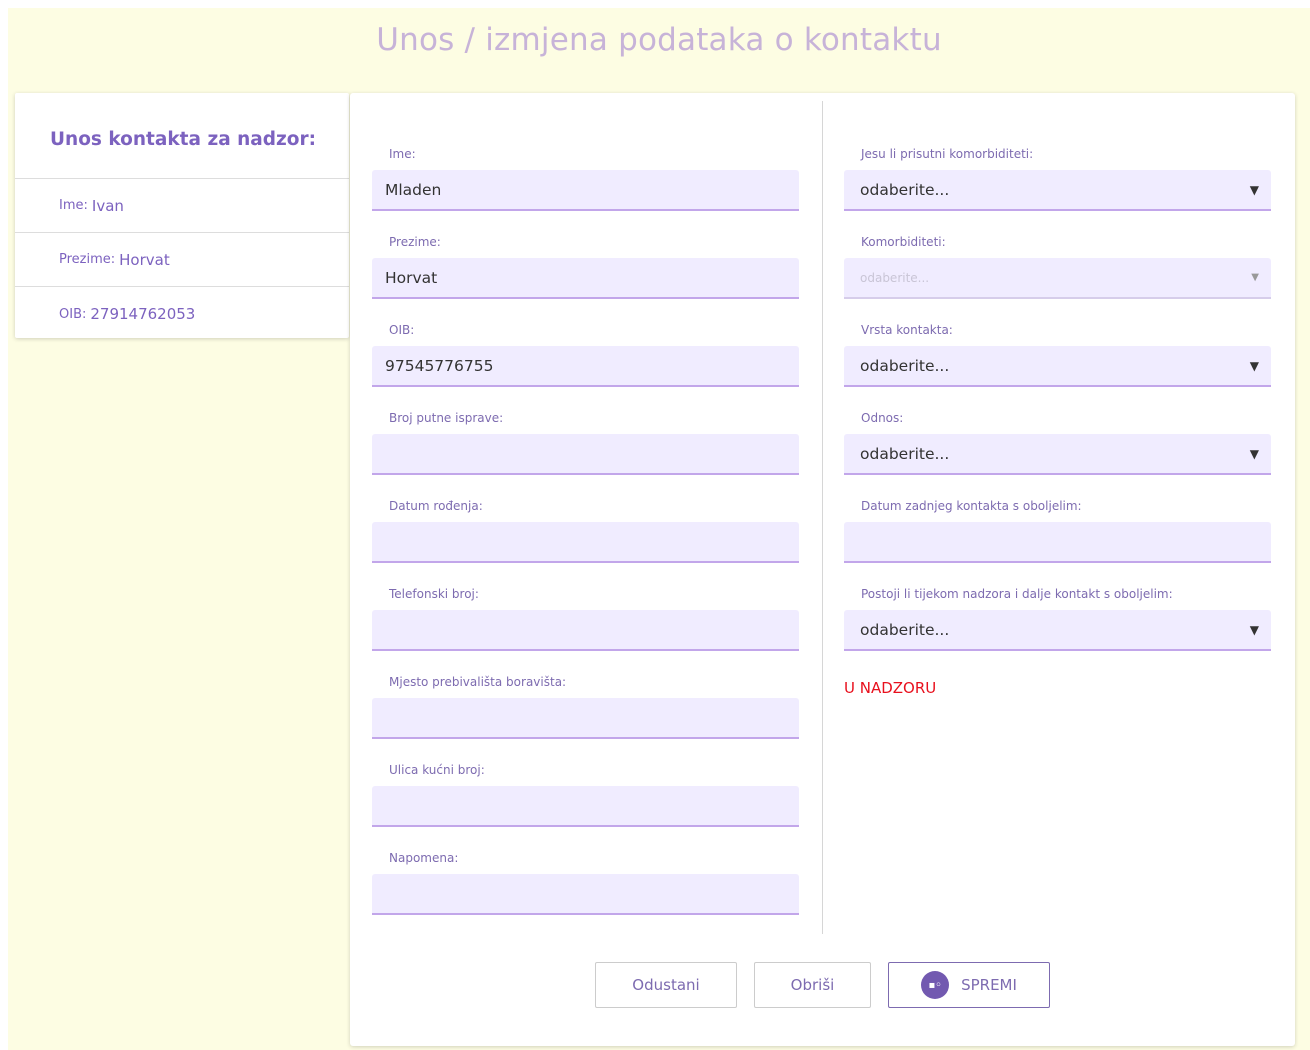 The height and width of the screenshot is (1050, 1310). I want to click on summary-row-ime: Ime: Ivan, so click(182, 206).